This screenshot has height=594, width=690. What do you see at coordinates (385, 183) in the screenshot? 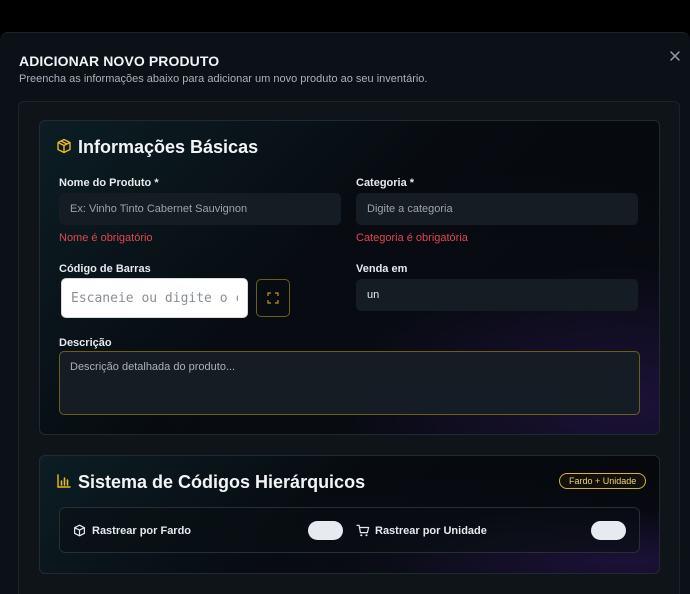
I see `category-label: Categoria *` at bounding box center [385, 183].